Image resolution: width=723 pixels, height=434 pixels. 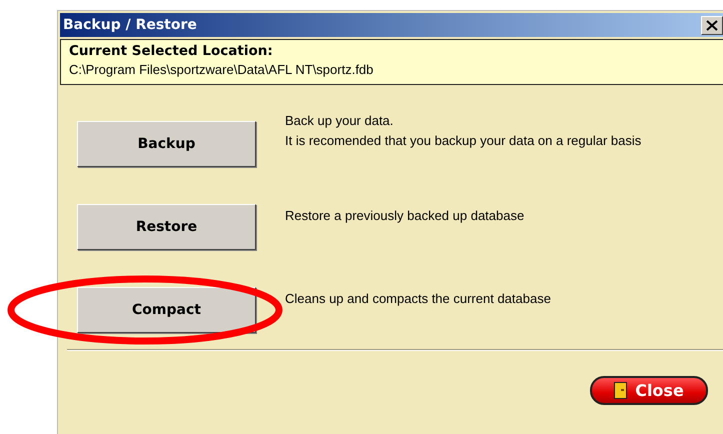 What do you see at coordinates (463, 140) in the screenshot?
I see `action-description: It is recomended that you backup your data on a regular basis` at bounding box center [463, 140].